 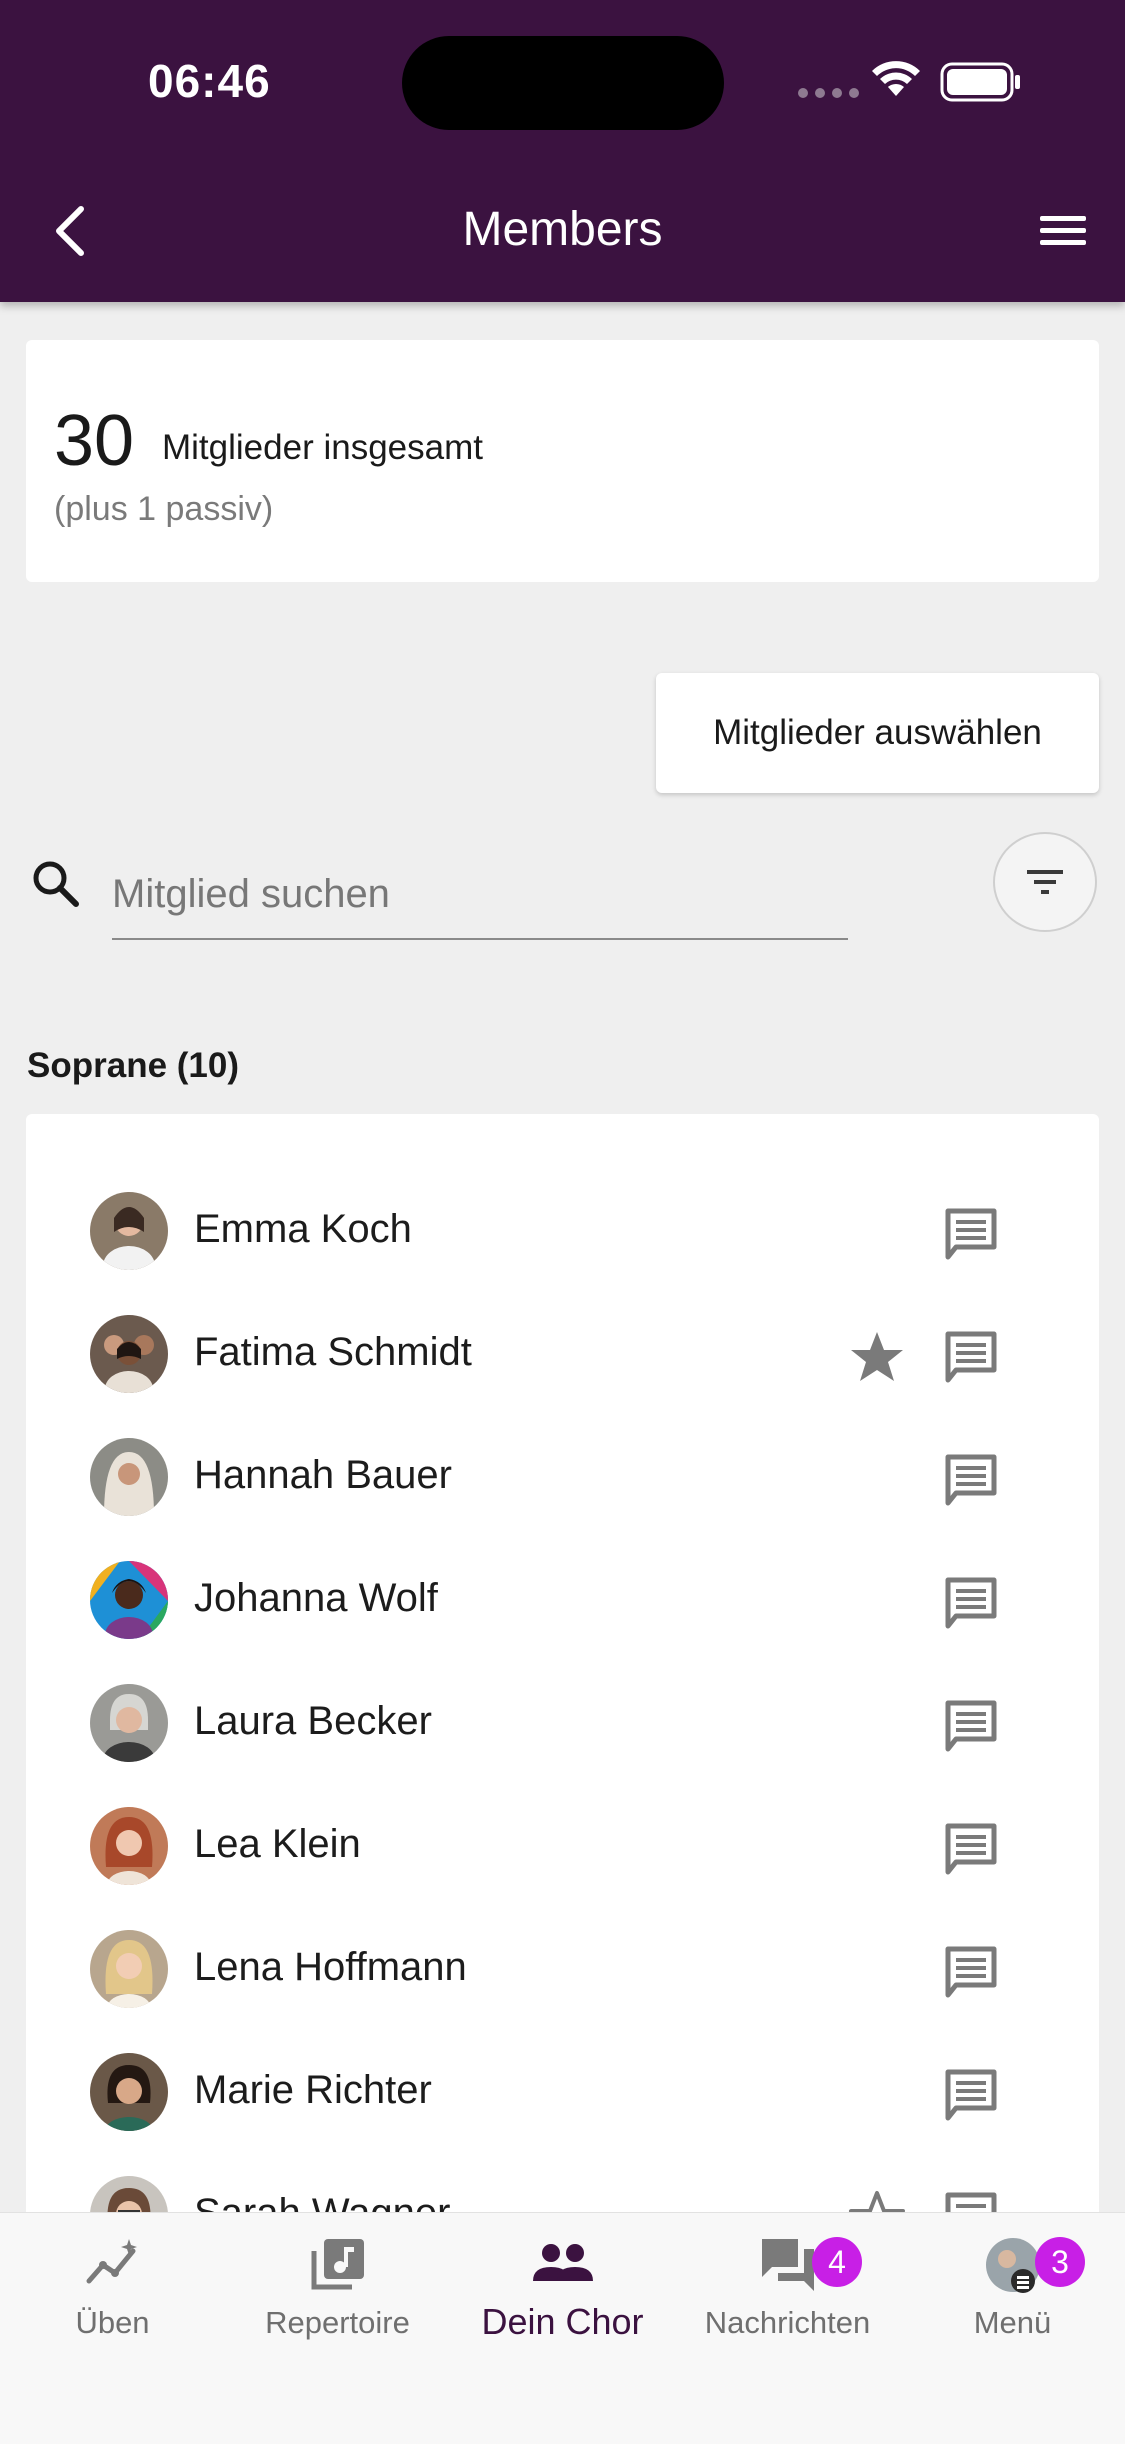 I want to click on member-search-input, so click(x=480, y=895).